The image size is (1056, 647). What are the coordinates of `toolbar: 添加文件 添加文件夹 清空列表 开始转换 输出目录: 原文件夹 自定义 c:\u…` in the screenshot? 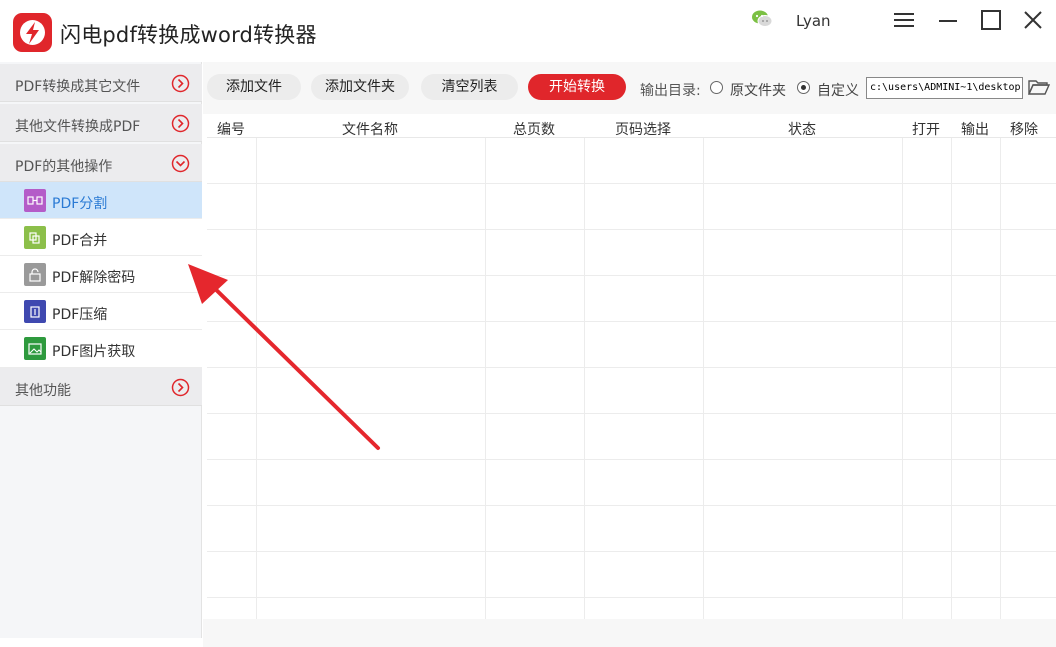 It's located at (629, 88).